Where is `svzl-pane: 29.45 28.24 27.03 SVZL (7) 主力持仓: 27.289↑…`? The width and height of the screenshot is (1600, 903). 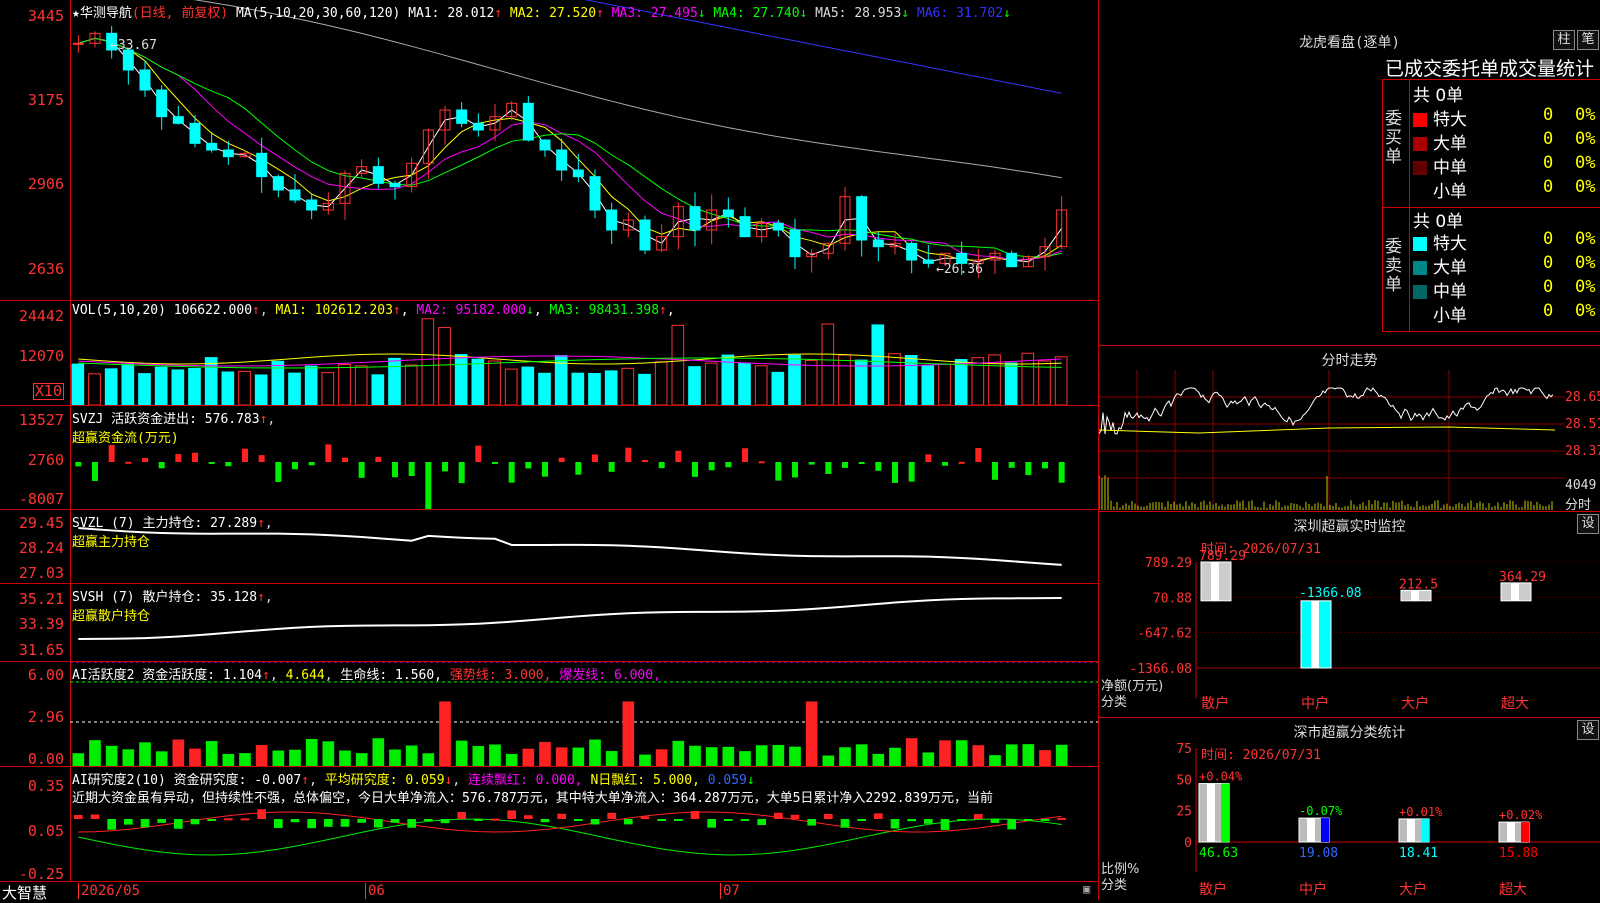
svzl-pane: 29.45 28.24 27.03 SVZL (7) 主力持仓: 27.289↑… is located at coordinates (549, 547).